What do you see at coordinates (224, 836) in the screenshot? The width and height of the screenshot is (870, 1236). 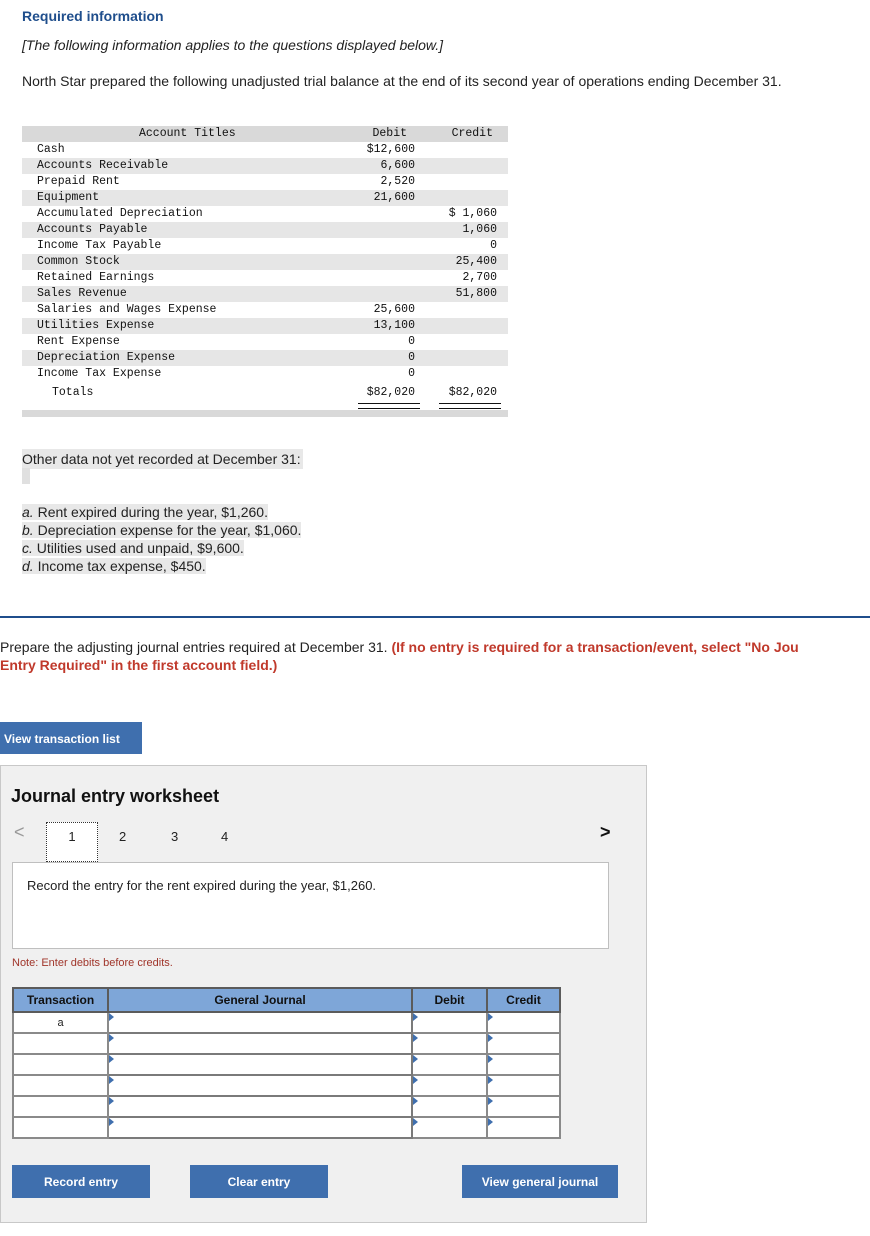 I see `page-tab-4: 4` at bounding box center [224, 836].